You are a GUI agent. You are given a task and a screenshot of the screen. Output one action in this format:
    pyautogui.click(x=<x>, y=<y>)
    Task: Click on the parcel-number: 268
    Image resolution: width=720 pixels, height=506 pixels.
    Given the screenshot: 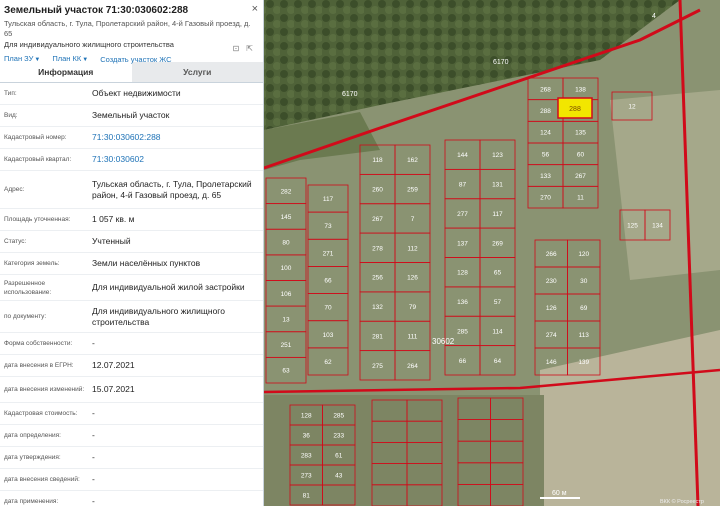 What is the action you would take?
    pyautogui.click(x=545, y=89)
    